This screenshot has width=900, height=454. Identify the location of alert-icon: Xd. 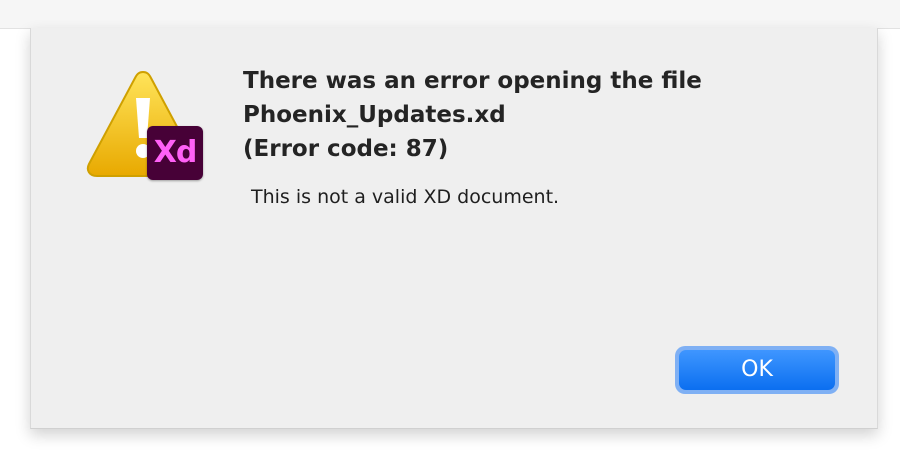
(145, 126).